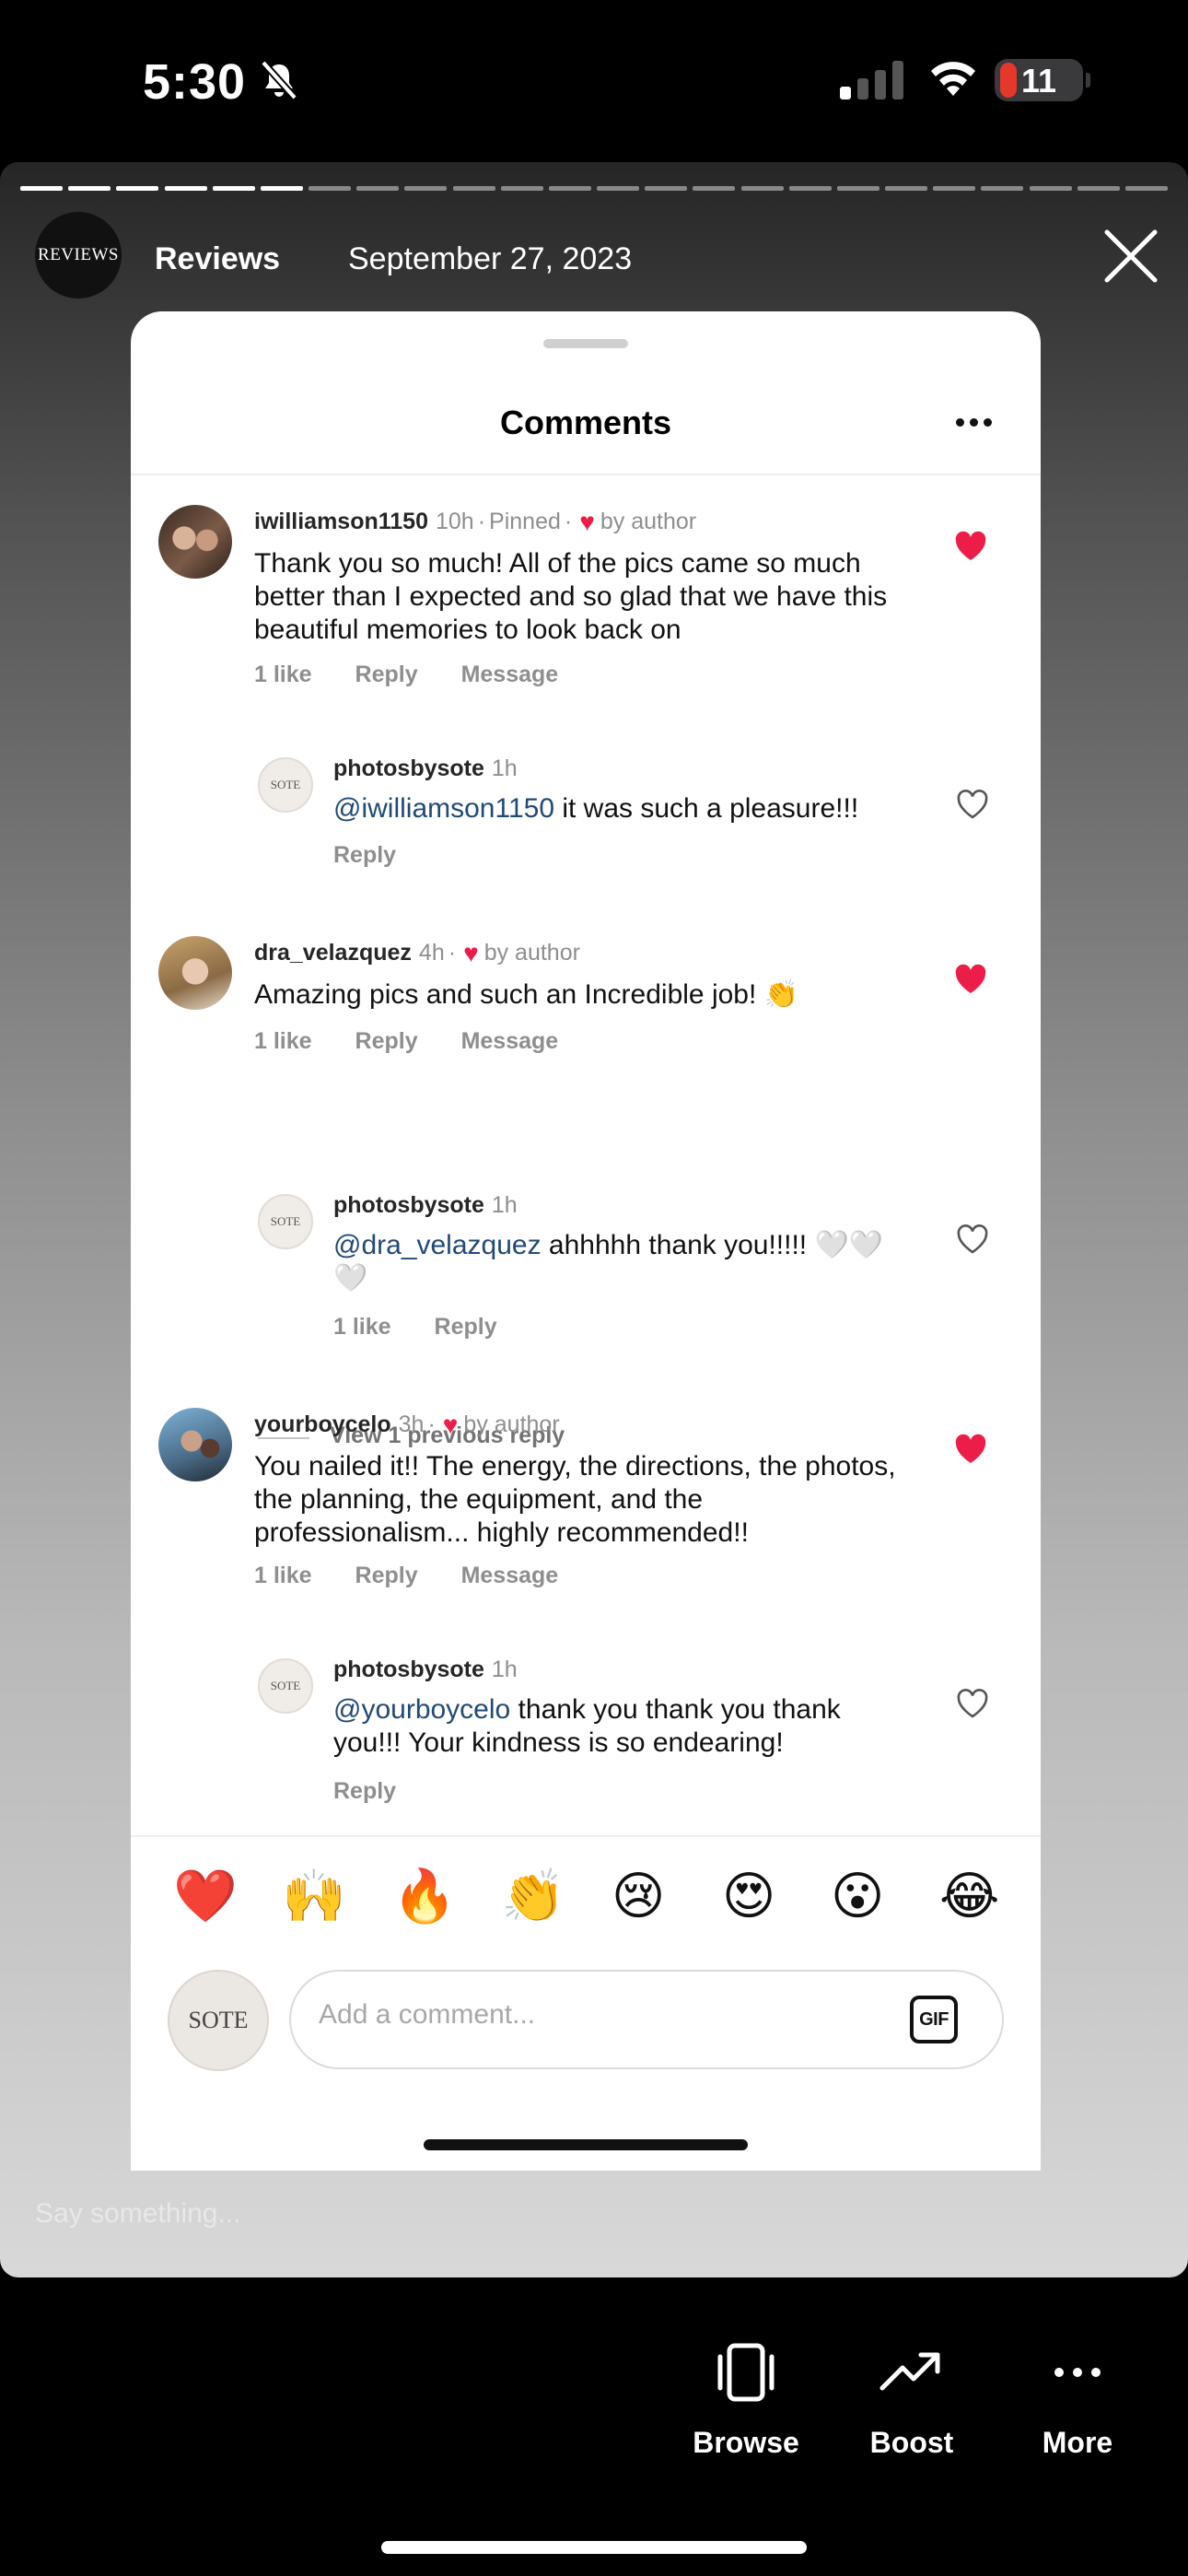 Image resolution: width=1188 pixels, height=2576 pixels. Describe the element at coordinates (341, 522) in the screenshot. I see `comment-username: iwilliamson1150` at that location.